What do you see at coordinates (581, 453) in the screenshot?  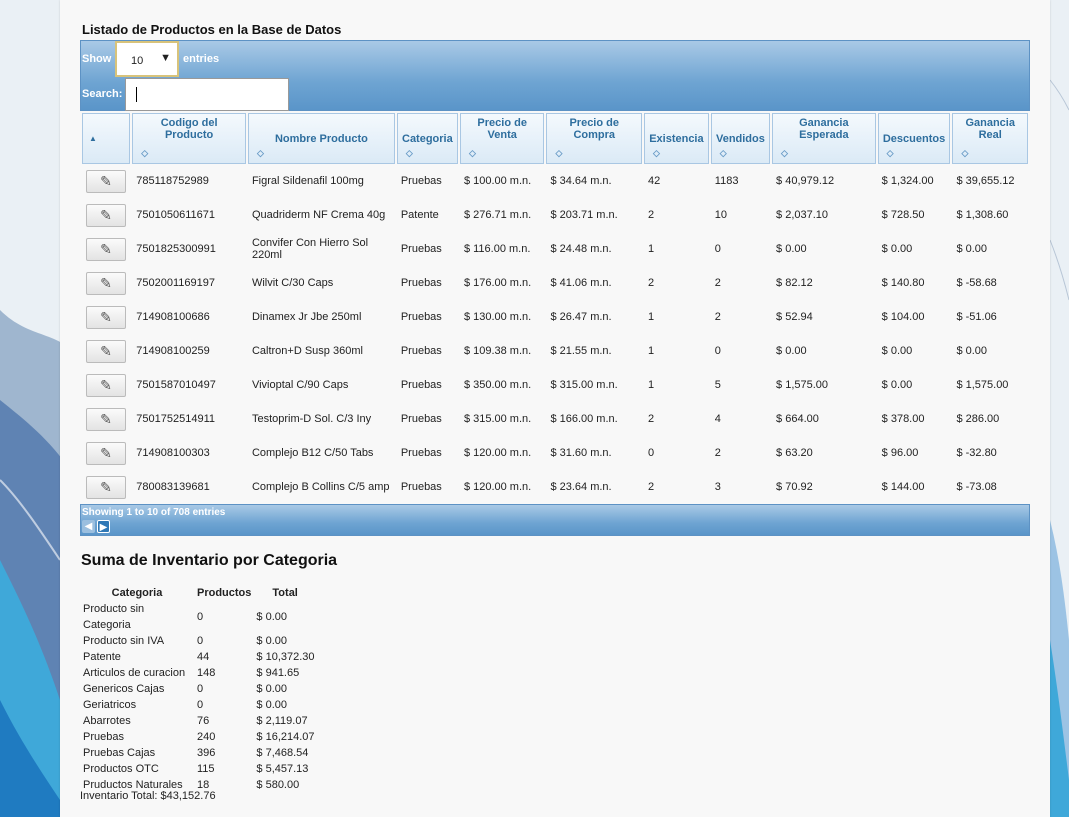 I see `cell-compra: $ 31.60 m.n.` at bounding box center [581, 453].